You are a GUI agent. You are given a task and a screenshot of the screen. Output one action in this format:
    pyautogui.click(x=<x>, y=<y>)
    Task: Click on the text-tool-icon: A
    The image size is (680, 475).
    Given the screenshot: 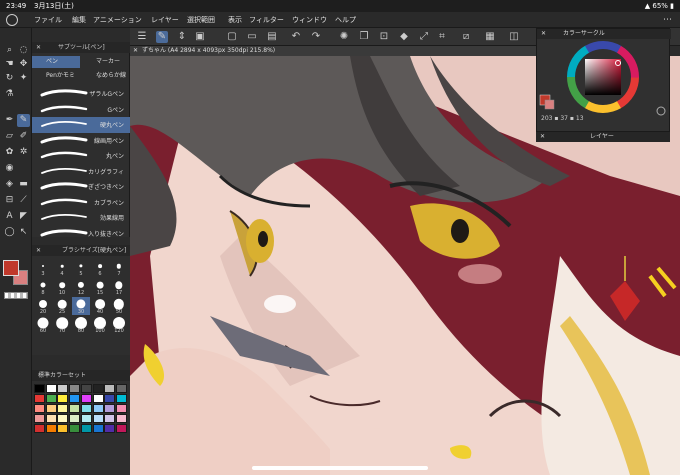 What is the action you would take?
    pyautogui.click(x=9, y=216)
    